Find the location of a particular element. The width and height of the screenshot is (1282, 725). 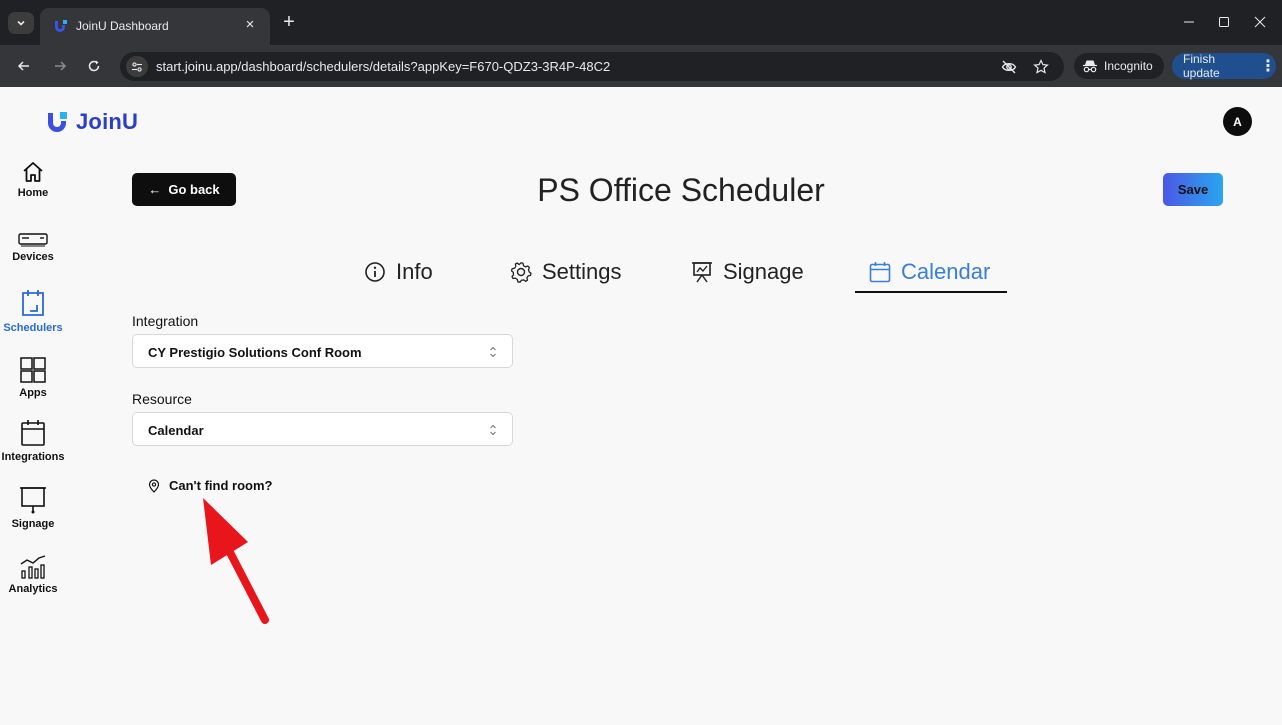

red-arrow-annotation is located at coordinates (236, 561).